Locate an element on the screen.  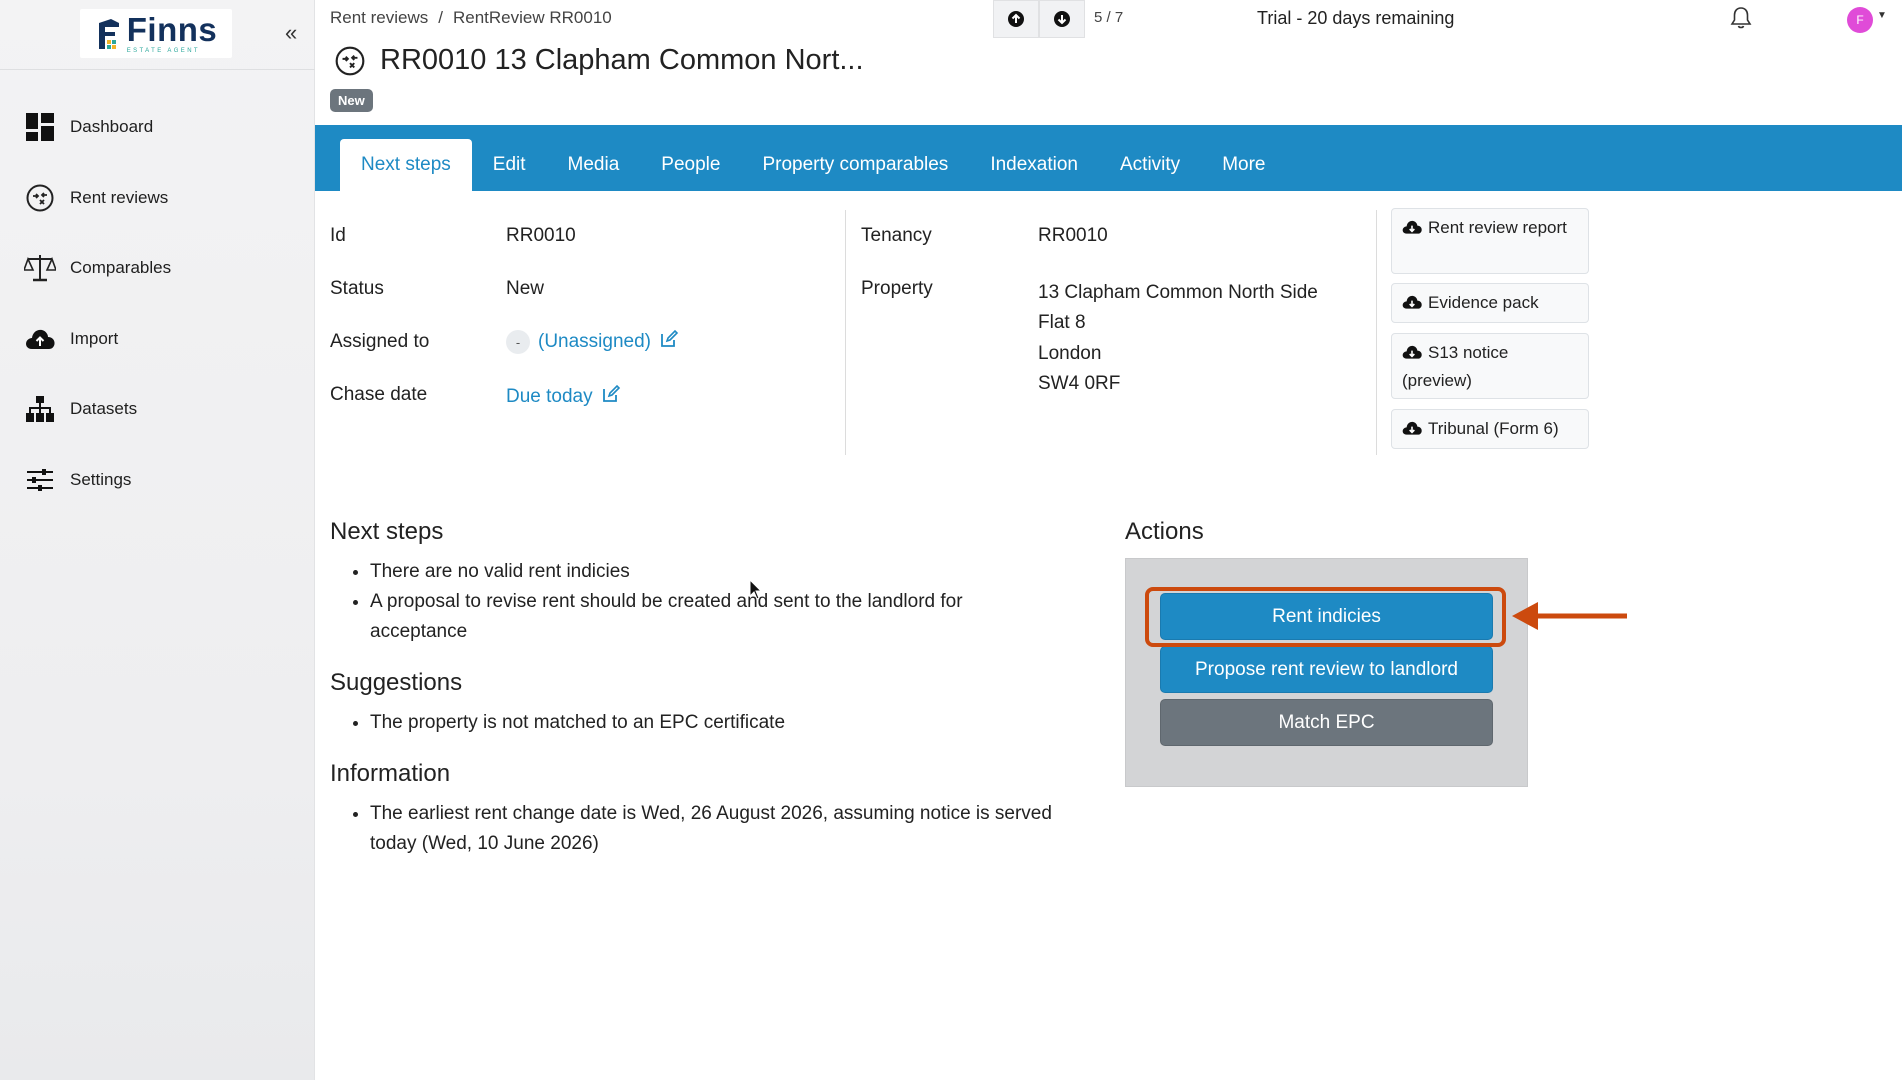
record-navigation is located at coordinates (1039, 19).